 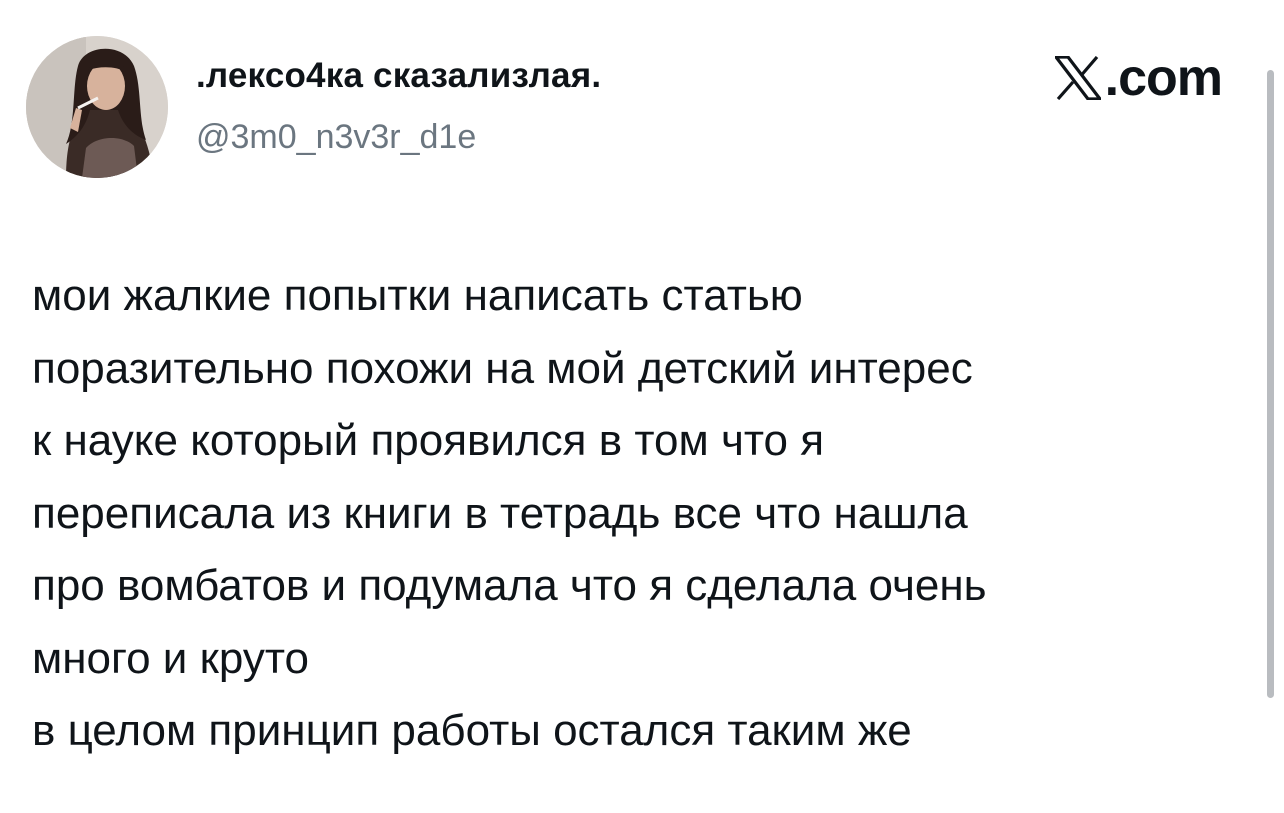 I want to click on brand-domain-suffix: .com, so click(x=1163, y=78).